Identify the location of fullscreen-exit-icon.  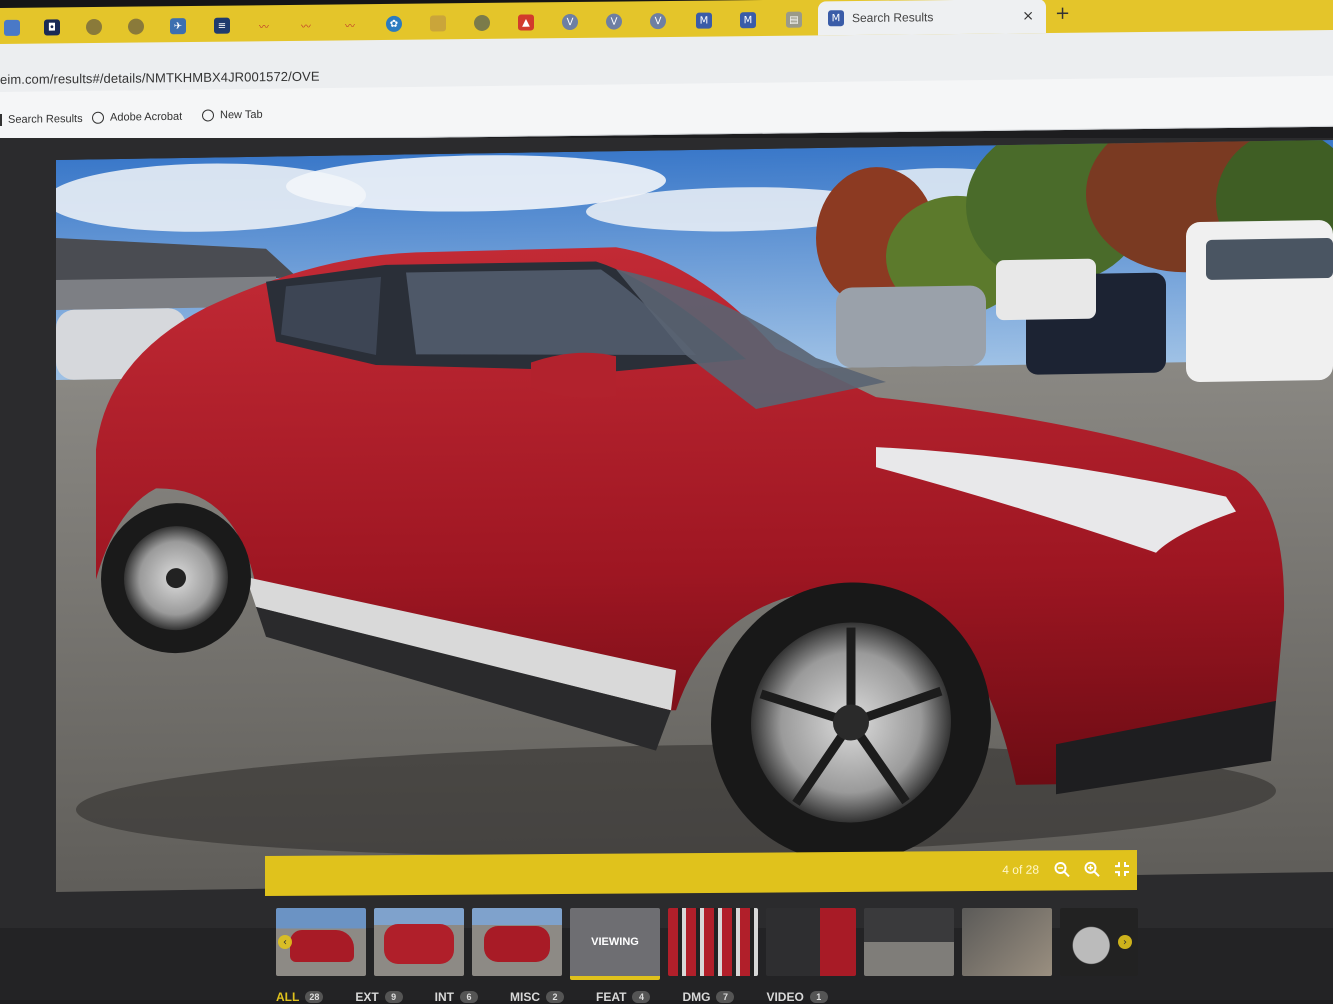
(1122, 869).